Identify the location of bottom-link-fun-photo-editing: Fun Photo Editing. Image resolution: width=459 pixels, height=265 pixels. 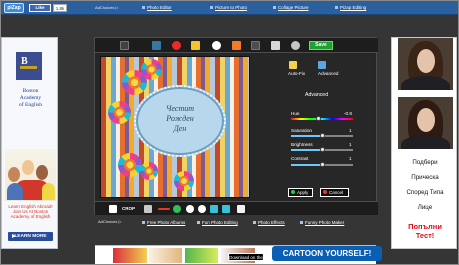
(221, 223).